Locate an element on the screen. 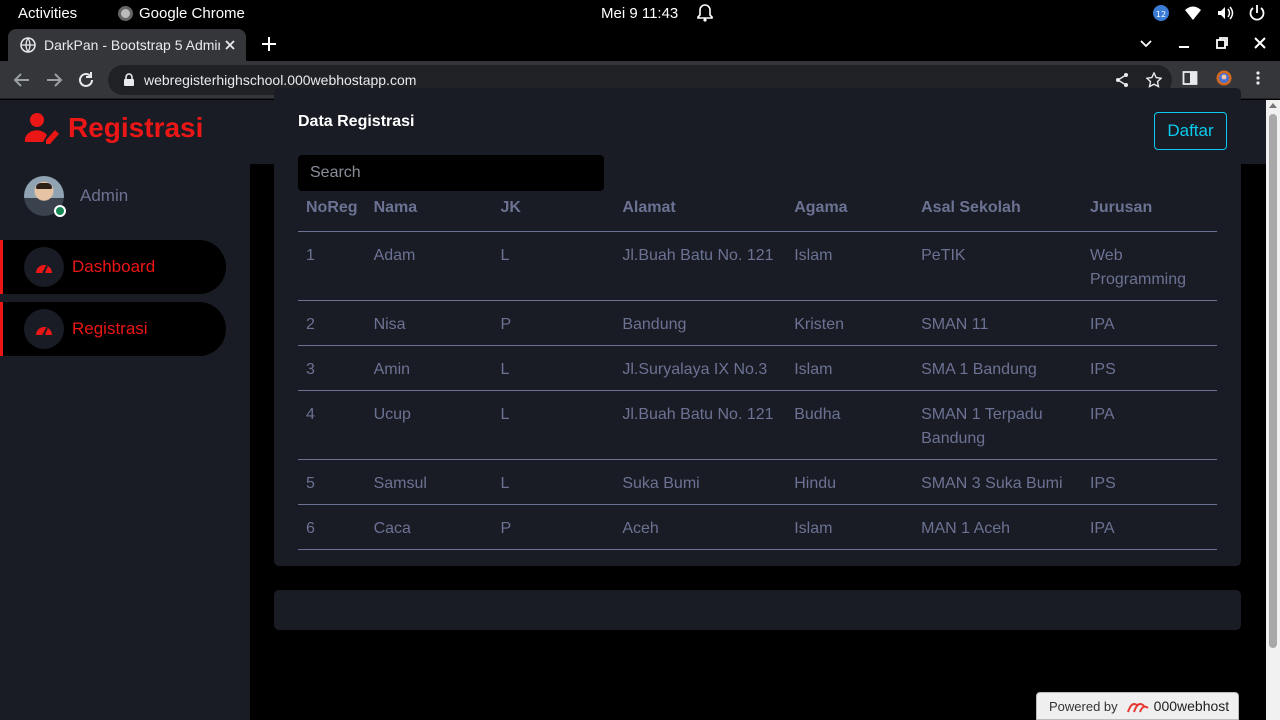  app-menu: Google Chrome is located at coordinates (181, 13).